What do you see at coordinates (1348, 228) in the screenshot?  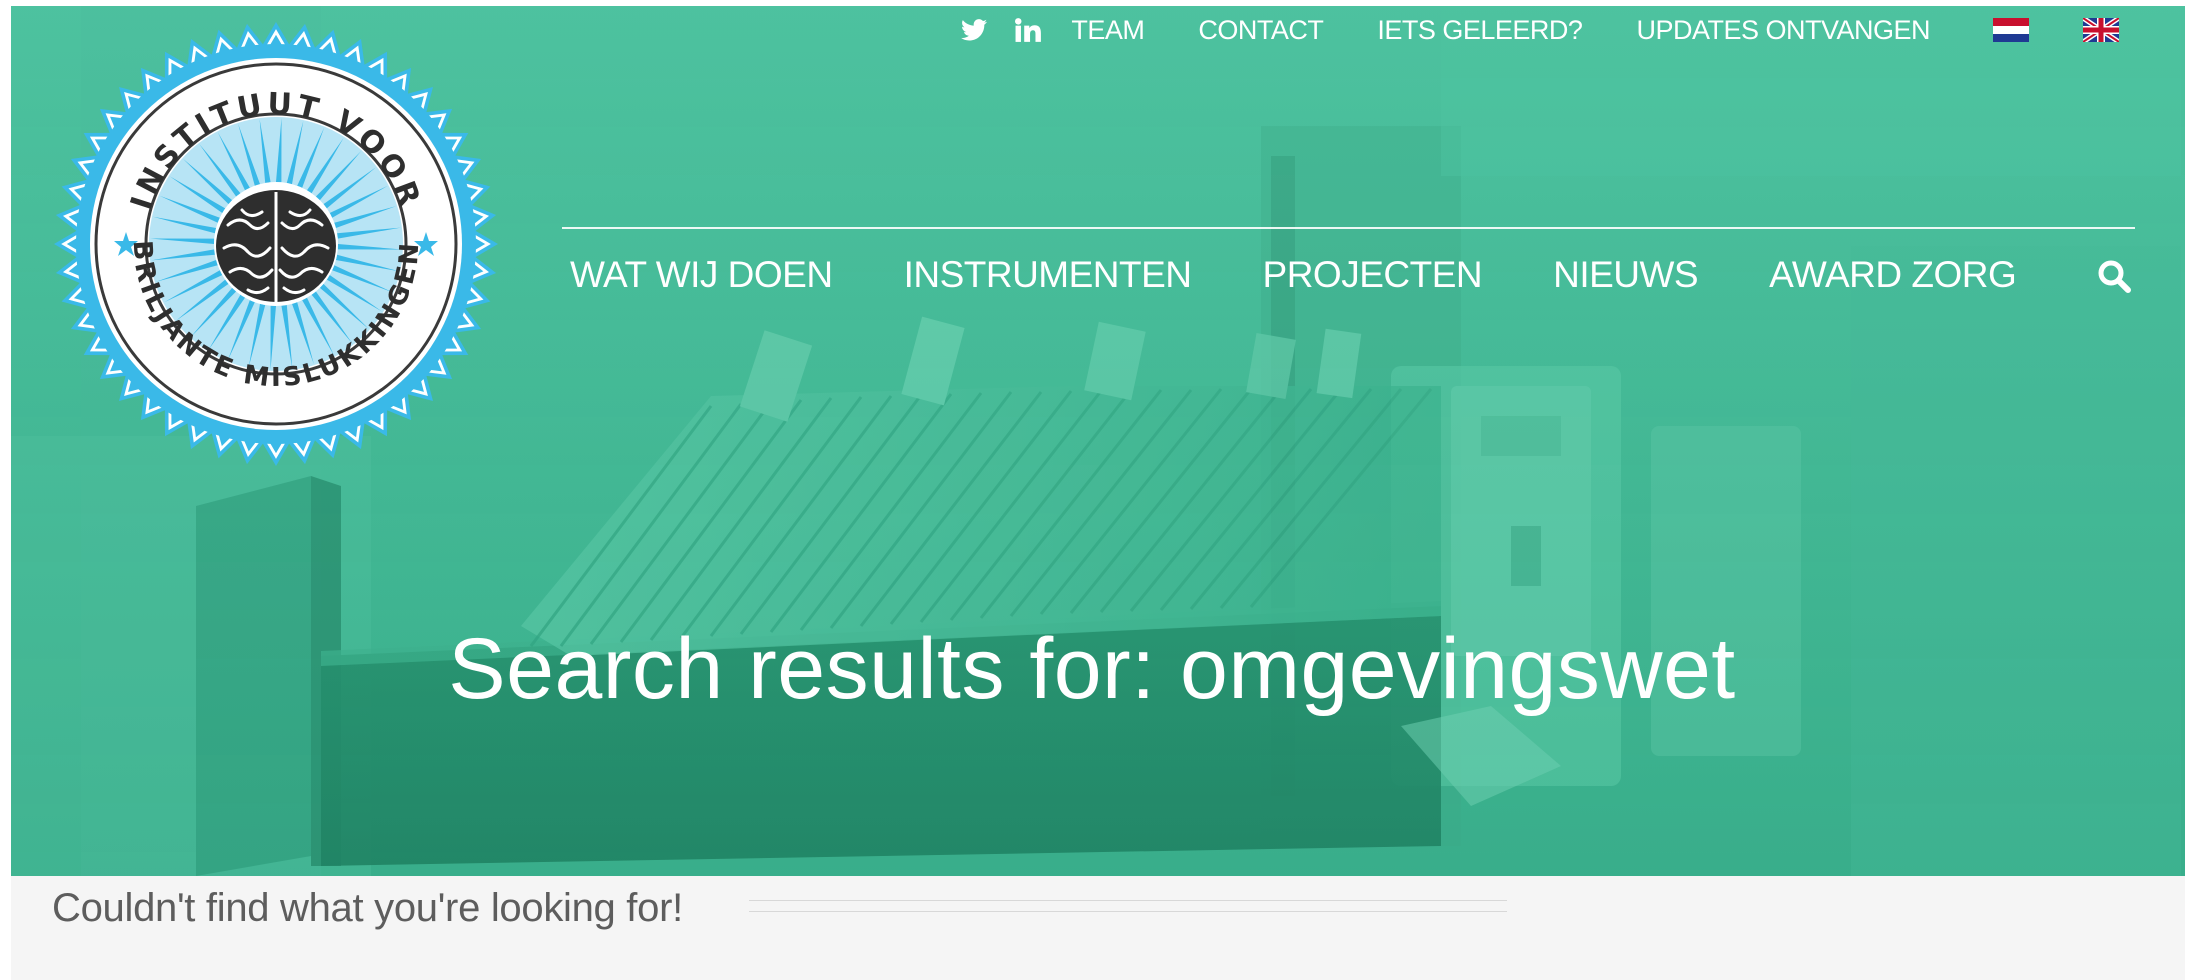 I see `main-nav-divider` at bounding box center [1348, 228].